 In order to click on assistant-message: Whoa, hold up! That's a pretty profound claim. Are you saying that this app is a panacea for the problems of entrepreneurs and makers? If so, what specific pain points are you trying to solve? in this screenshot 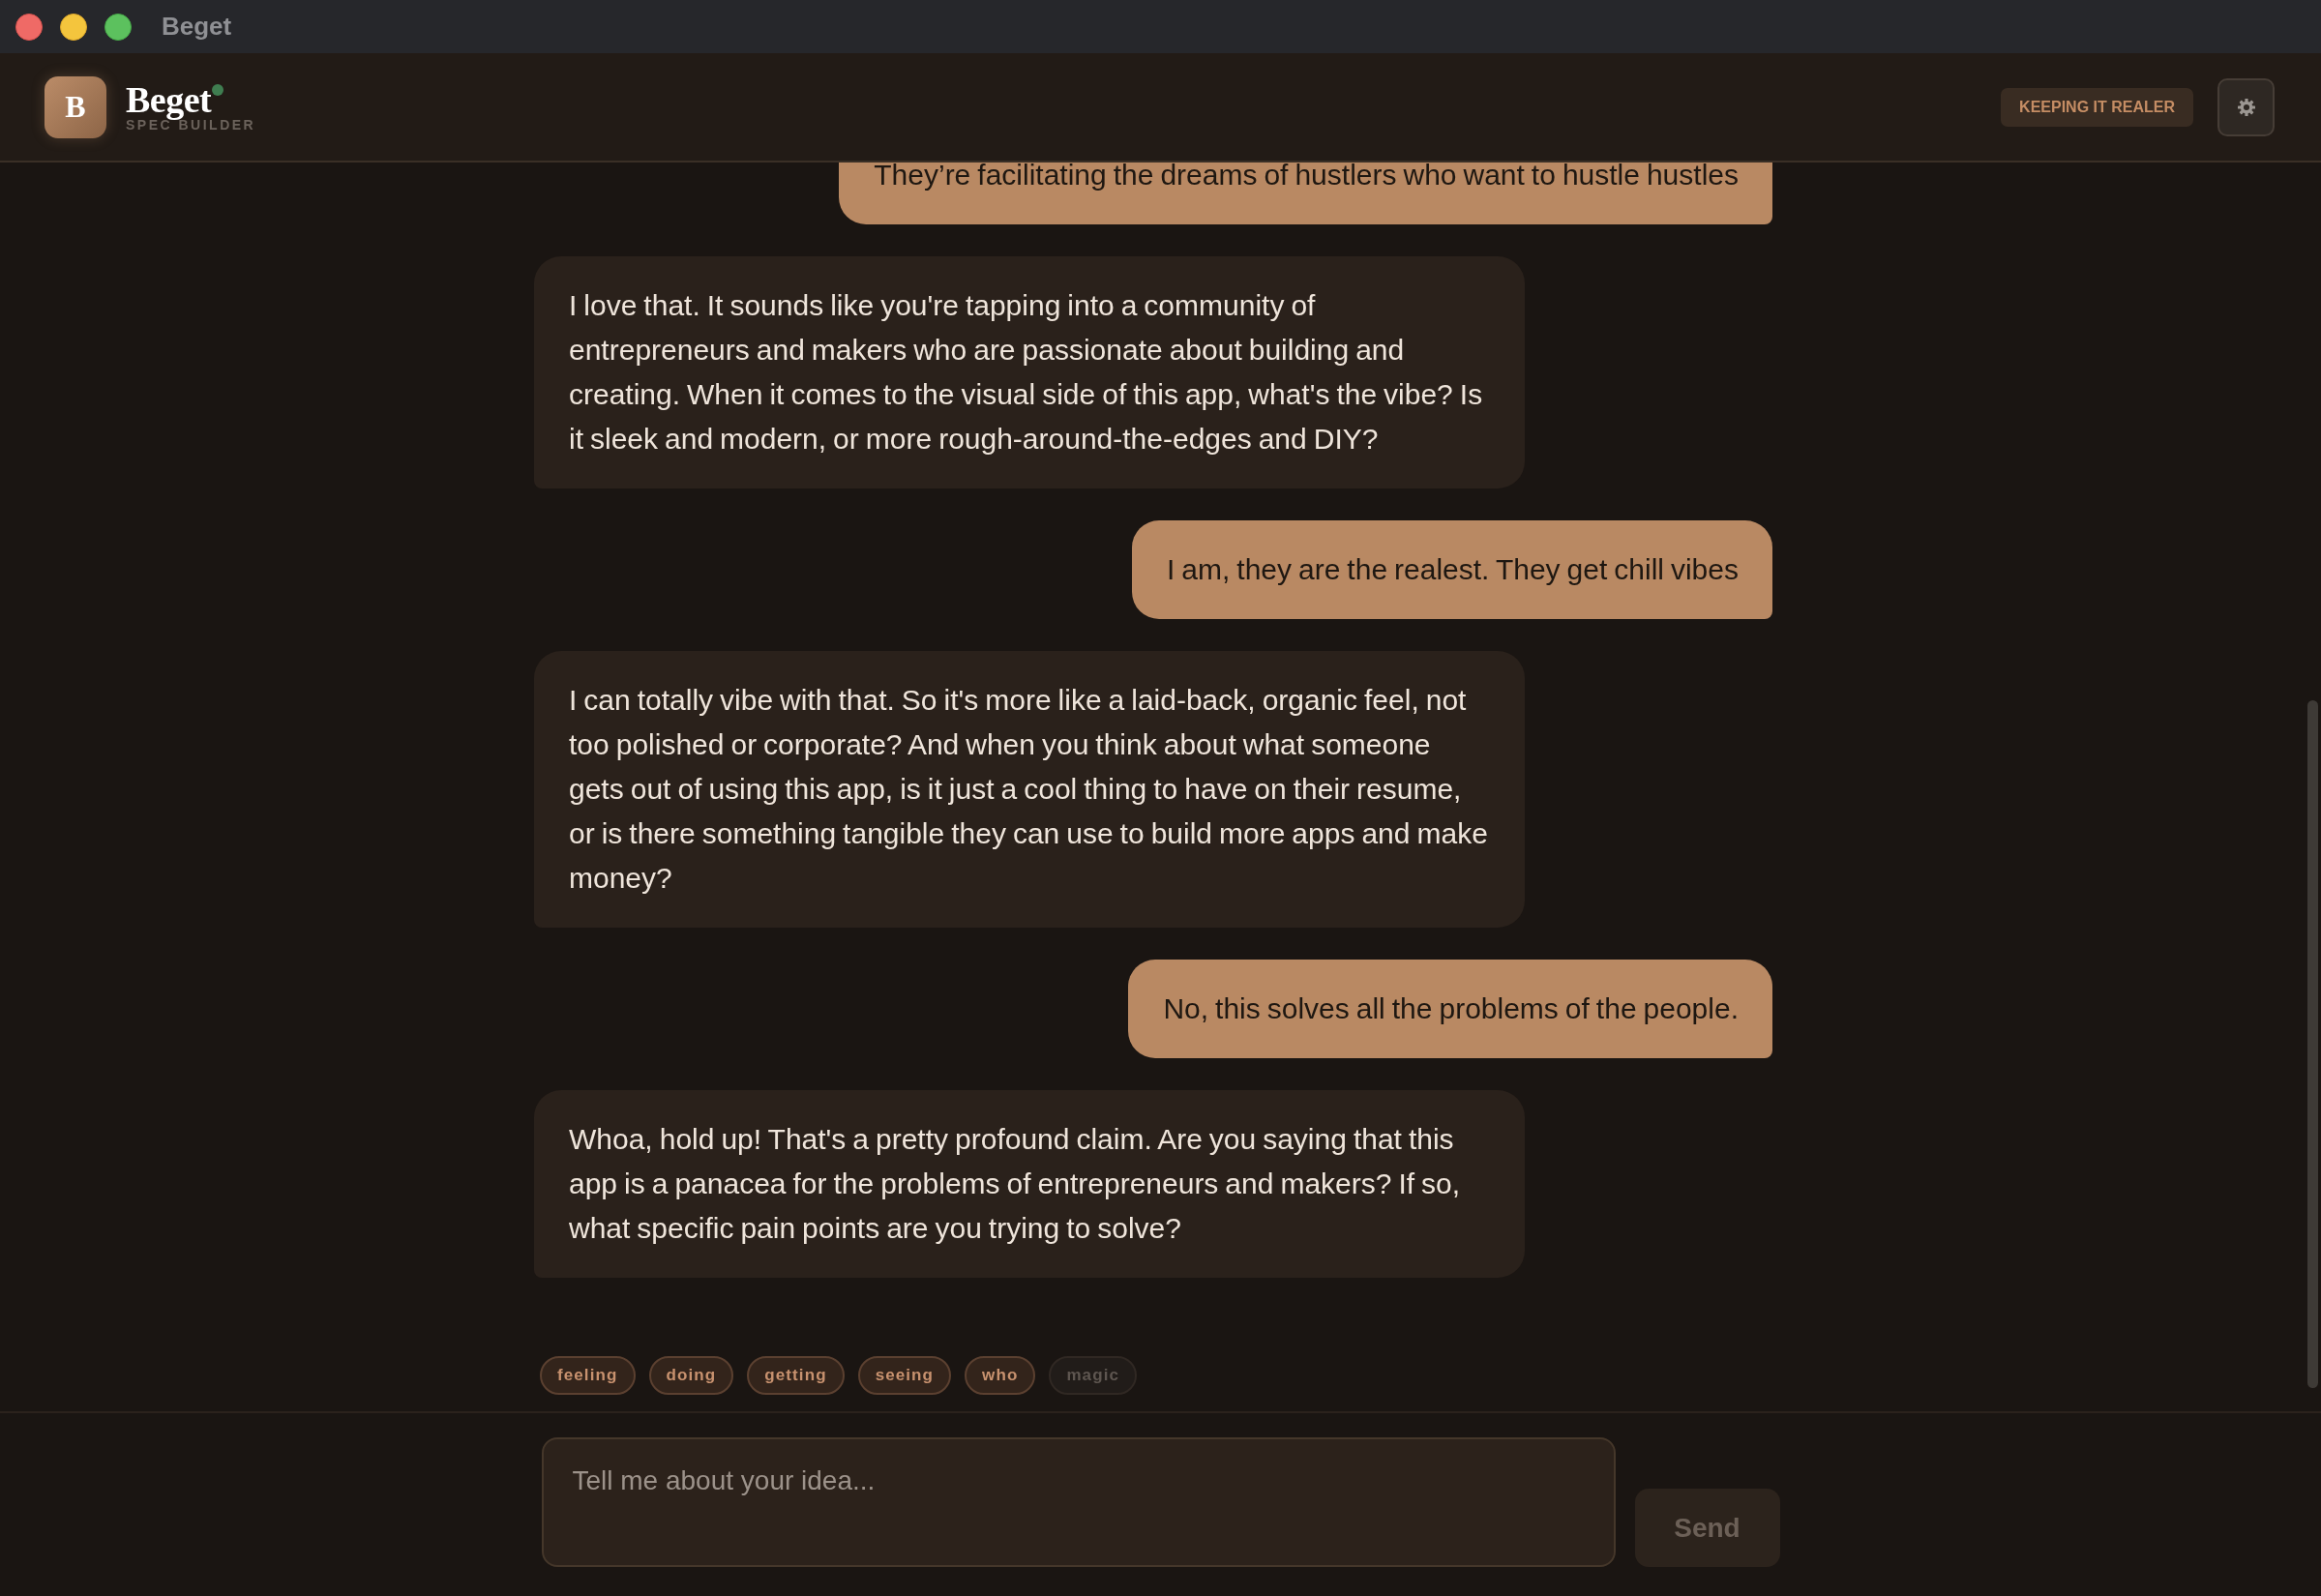, I will do `click(1029, 1184)`.